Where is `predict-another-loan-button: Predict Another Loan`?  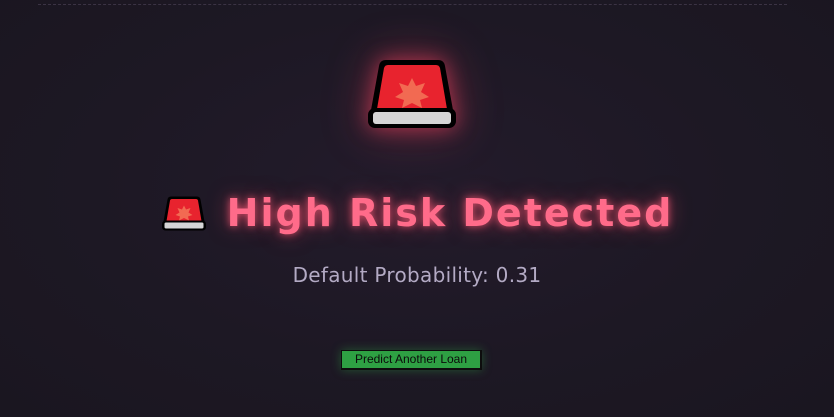
predict-another-loan-button: Predict Another Loan is located at coordinates (411, 360).